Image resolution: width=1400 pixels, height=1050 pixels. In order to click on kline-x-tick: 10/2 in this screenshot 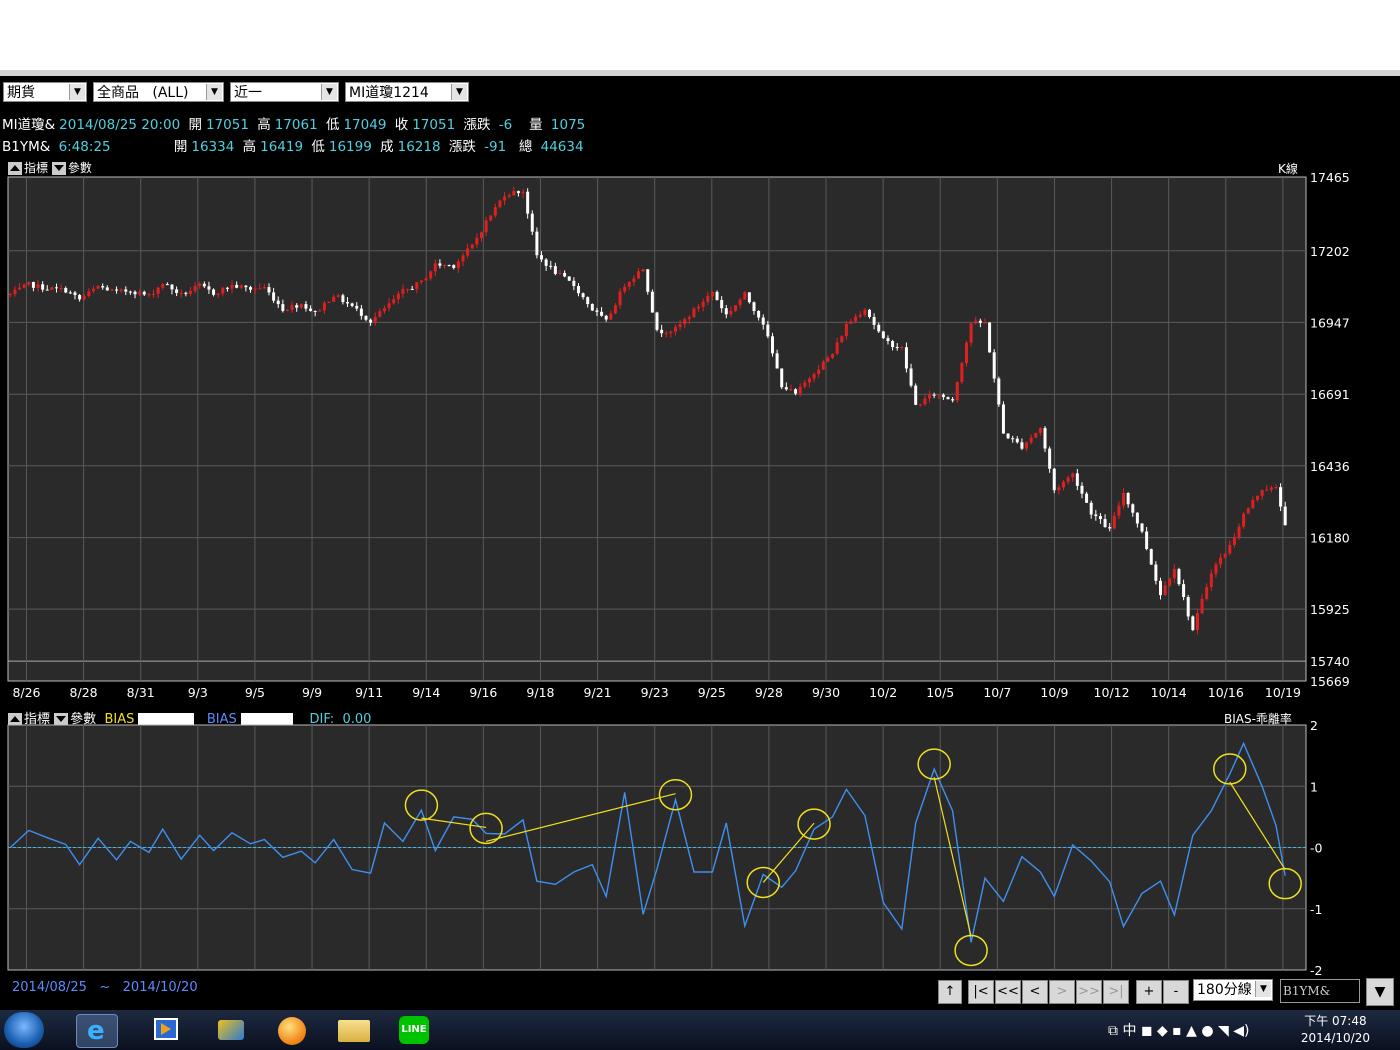, I will do `click(883, 692)`.